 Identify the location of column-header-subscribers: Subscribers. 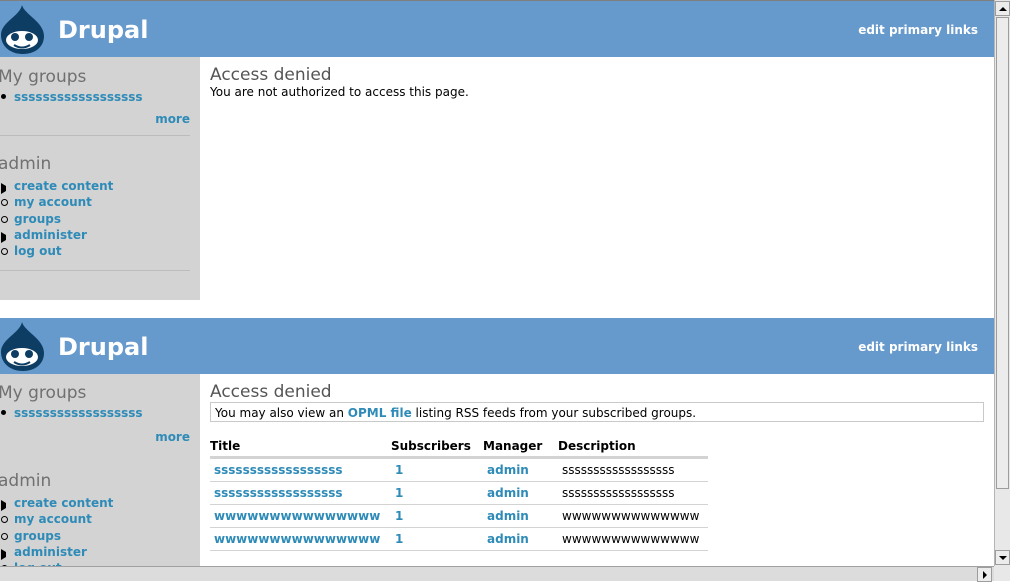
(437, 448).